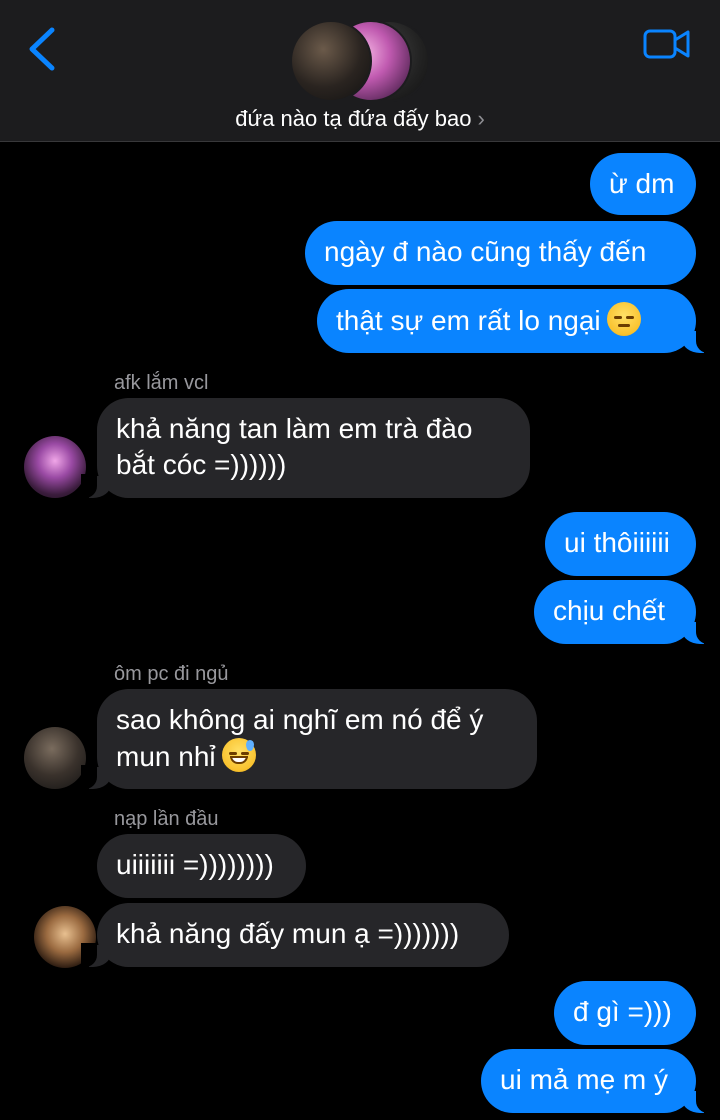  Describe the element at coordinates (468, 320) in the screenshot. I see `message-text: thật sự em rất lo ngại` at that location.